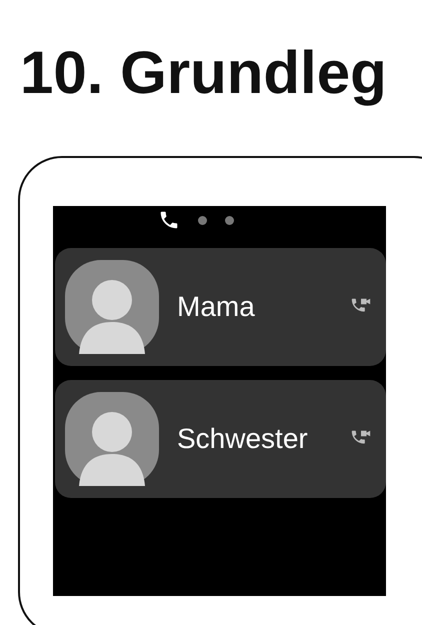  I want to click on contact-card: Schwester, so click(220, 439).